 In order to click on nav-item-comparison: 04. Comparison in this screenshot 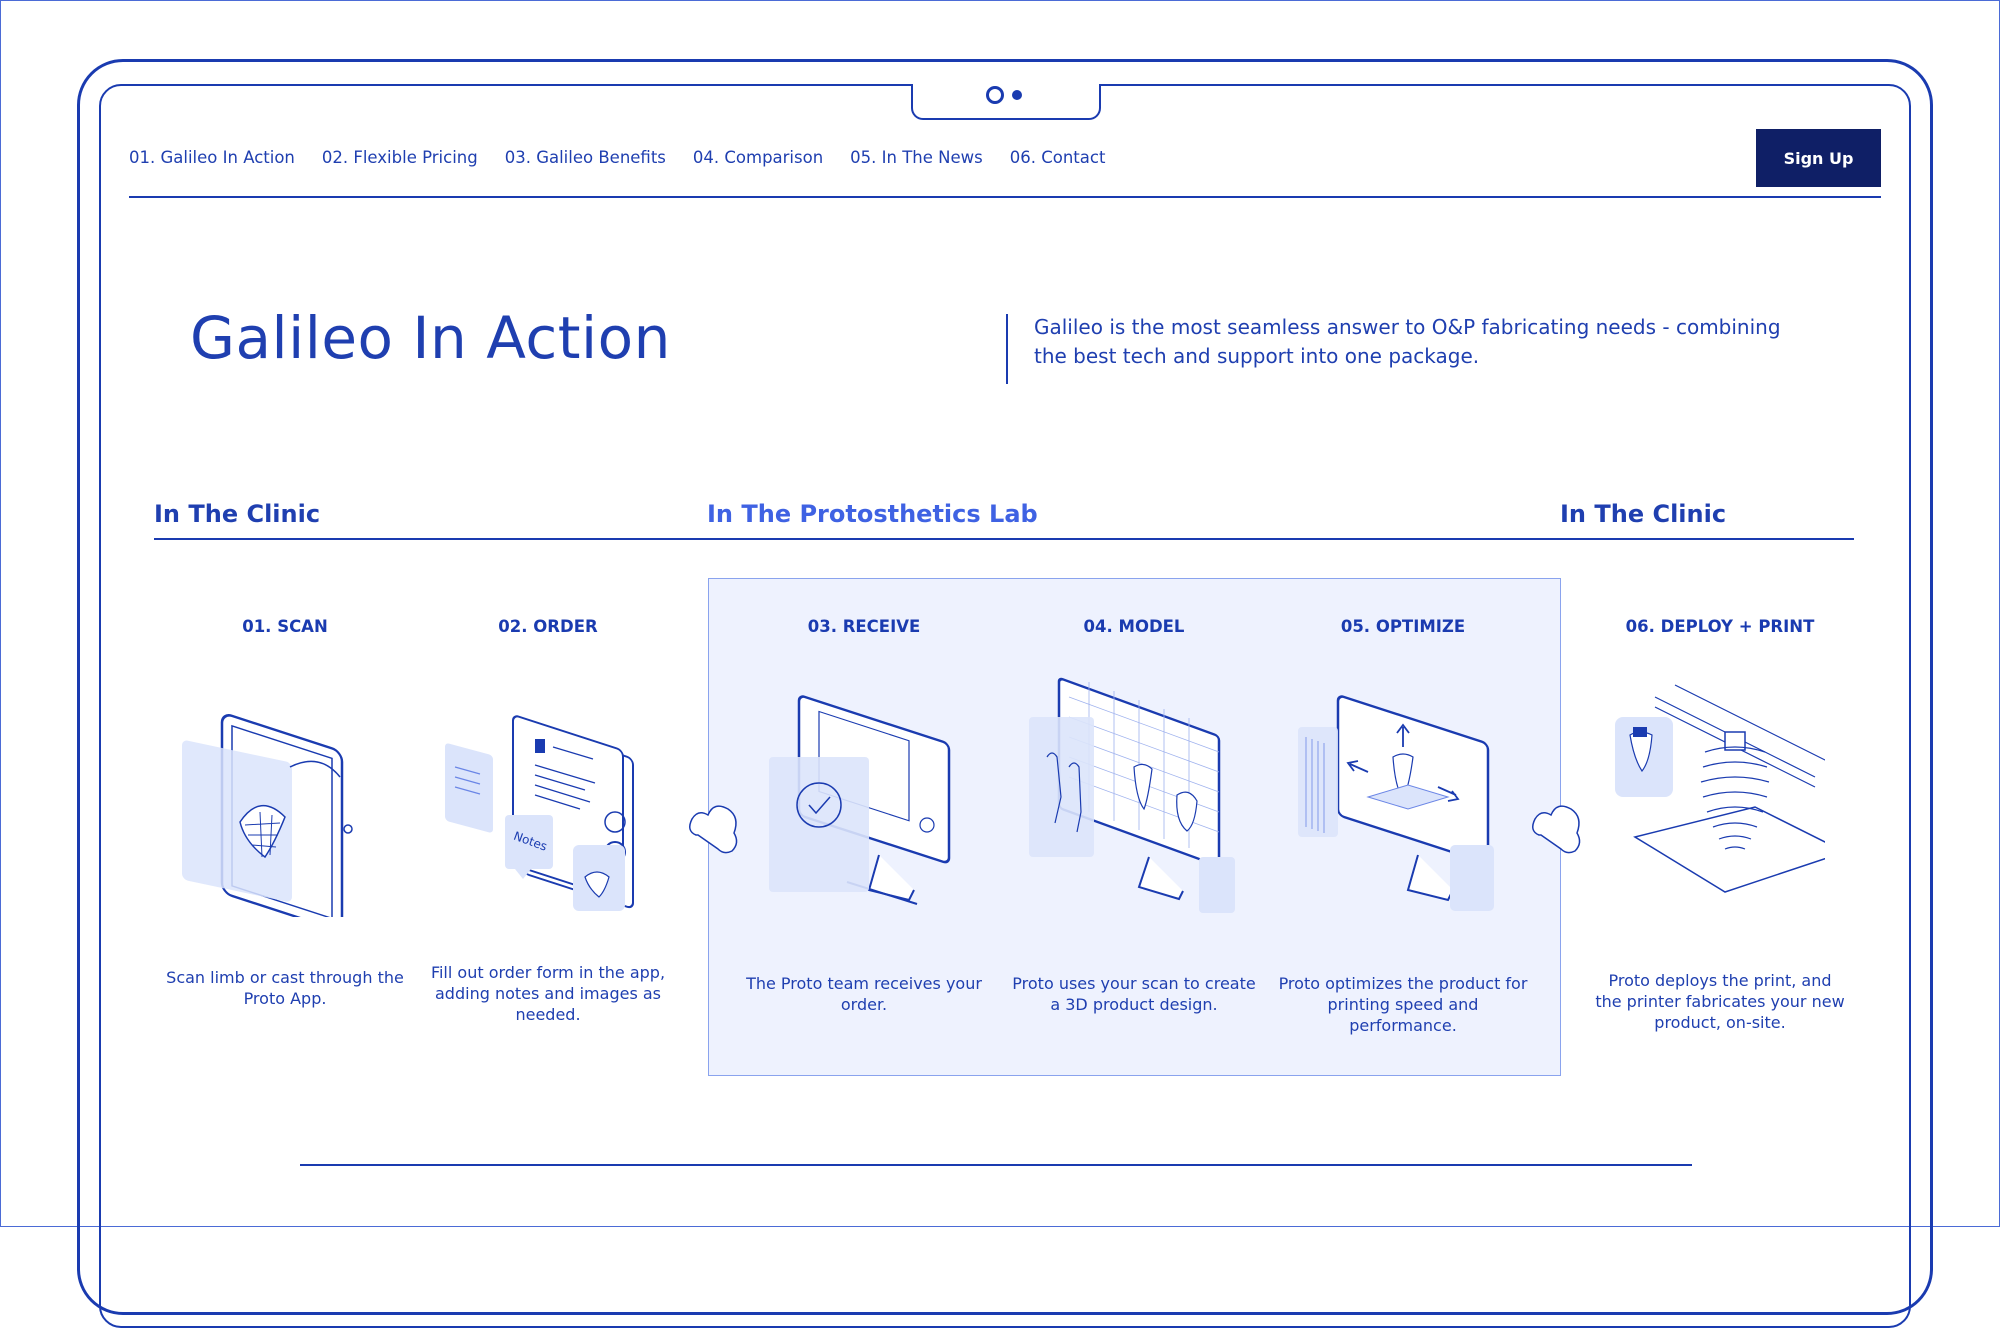, I will do `click(758, 157)`.